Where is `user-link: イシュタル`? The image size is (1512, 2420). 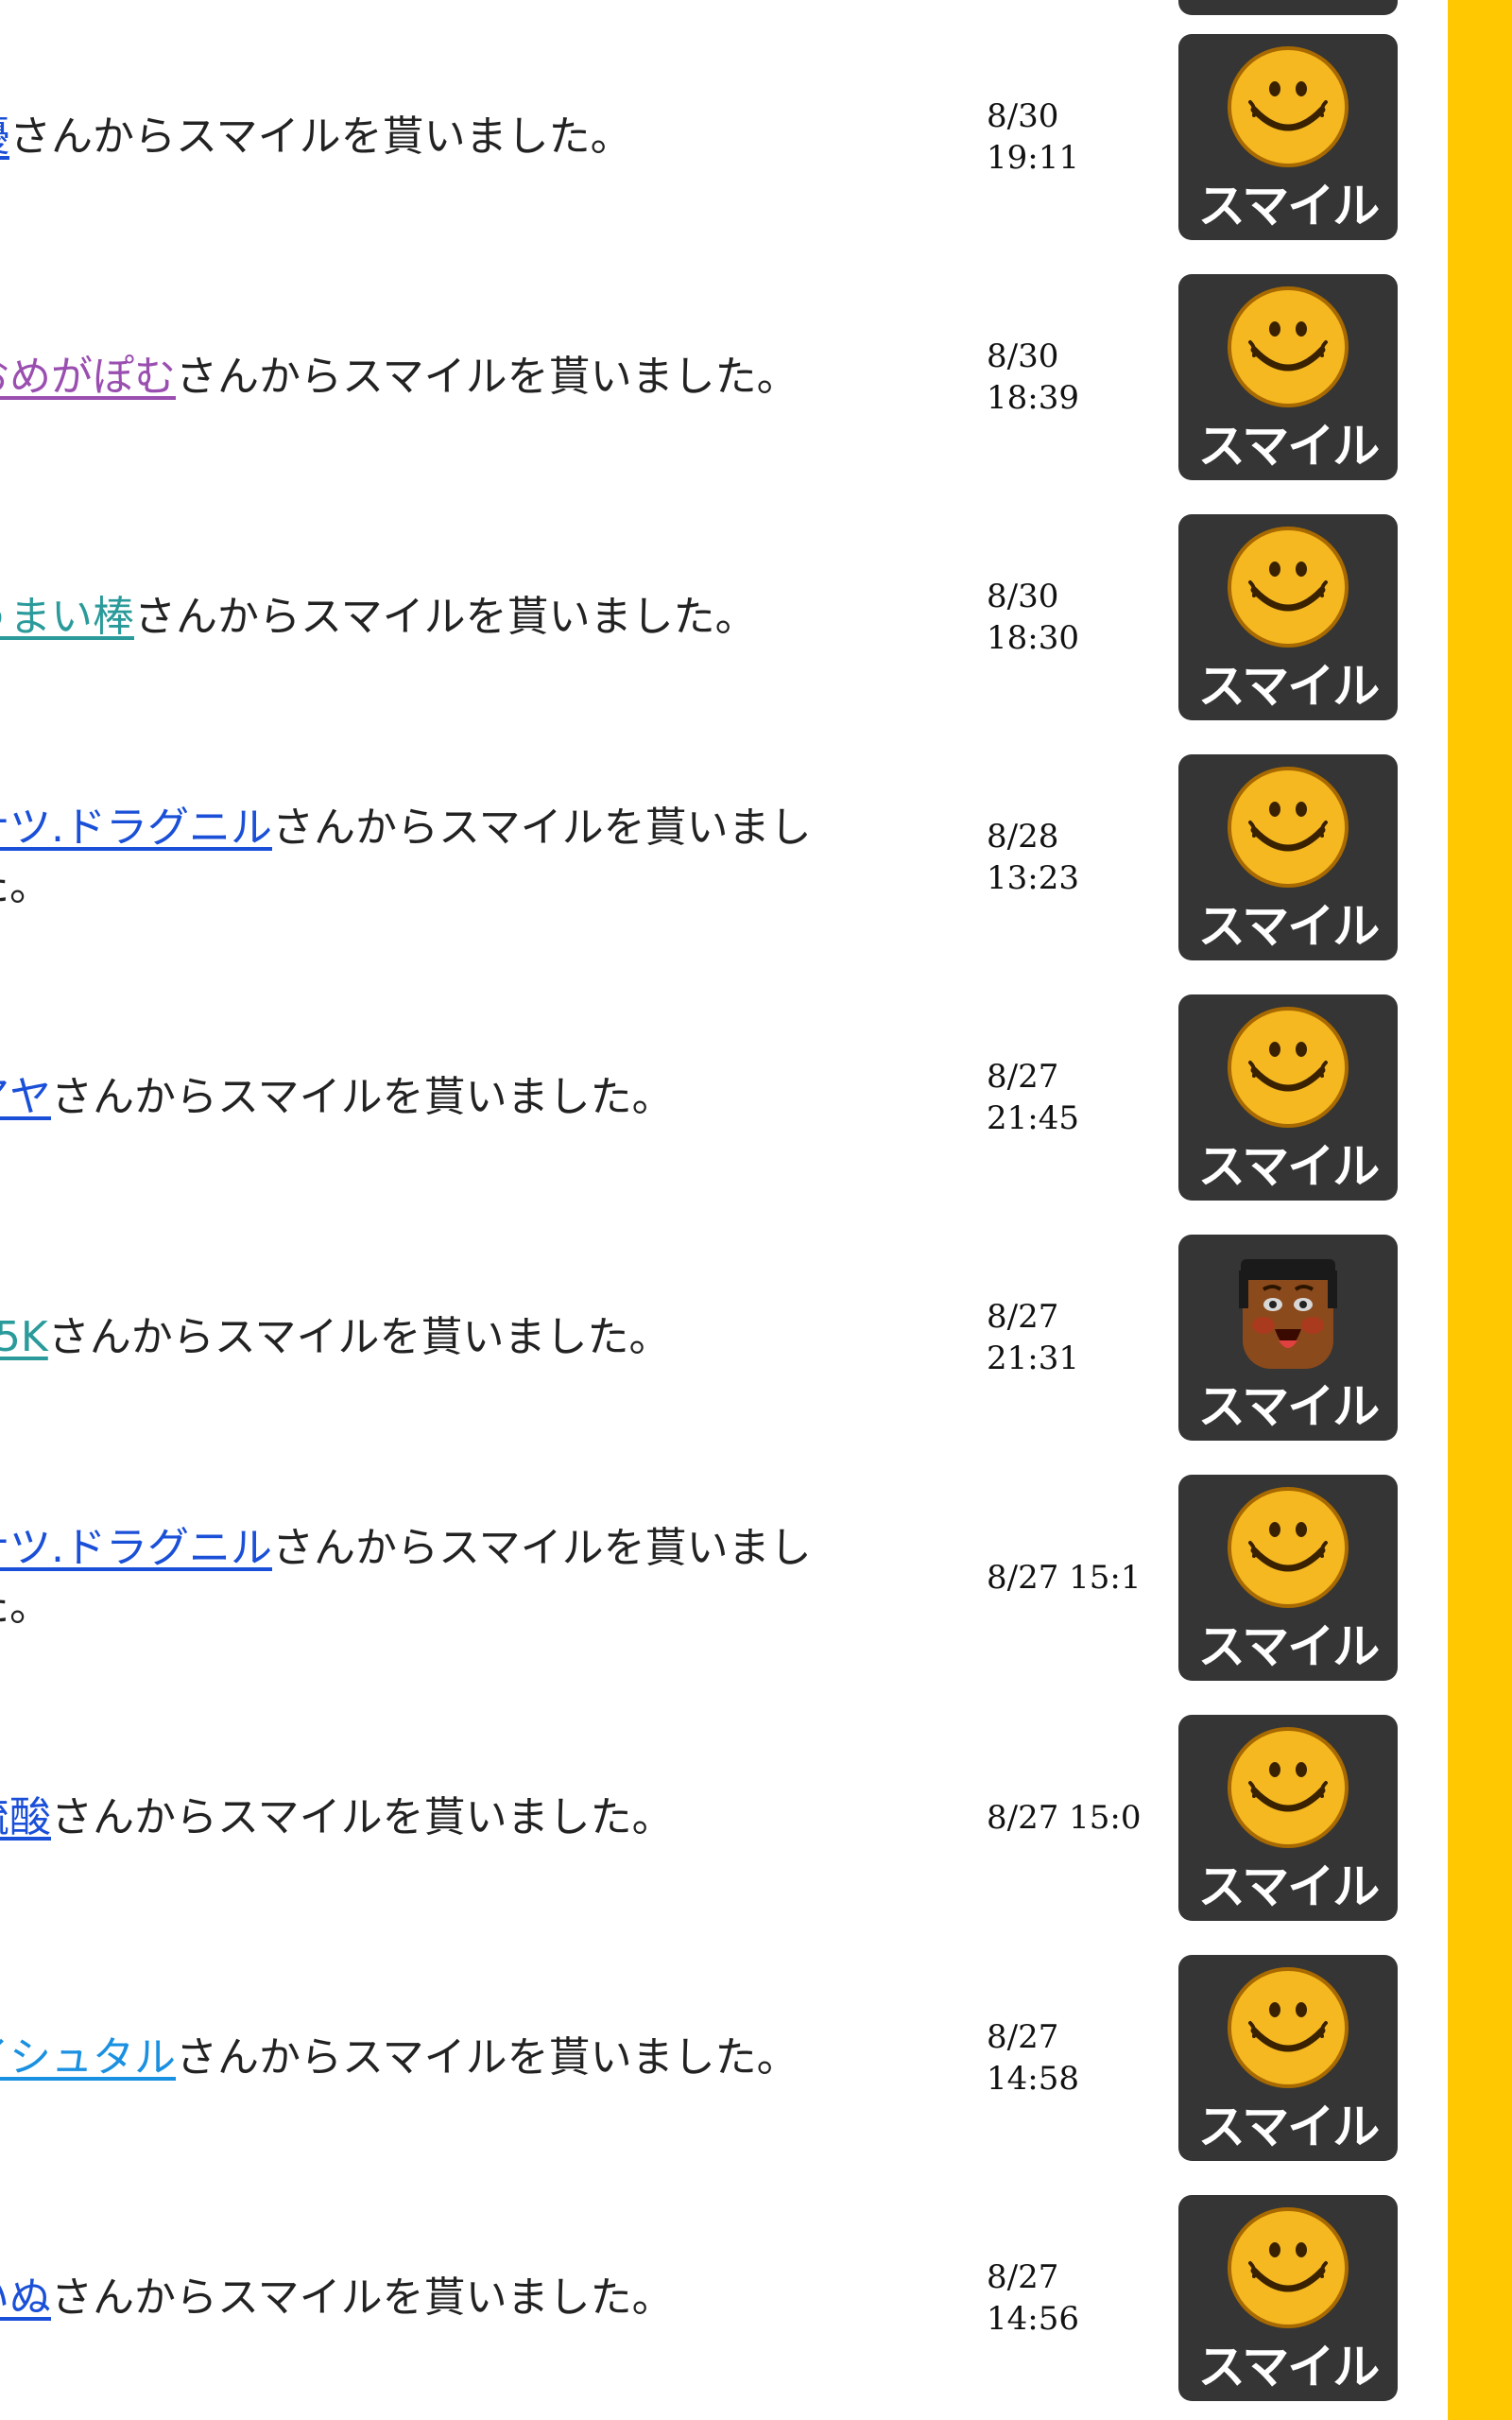
user-link: イシュタル is located at coordinates (88, 2057).